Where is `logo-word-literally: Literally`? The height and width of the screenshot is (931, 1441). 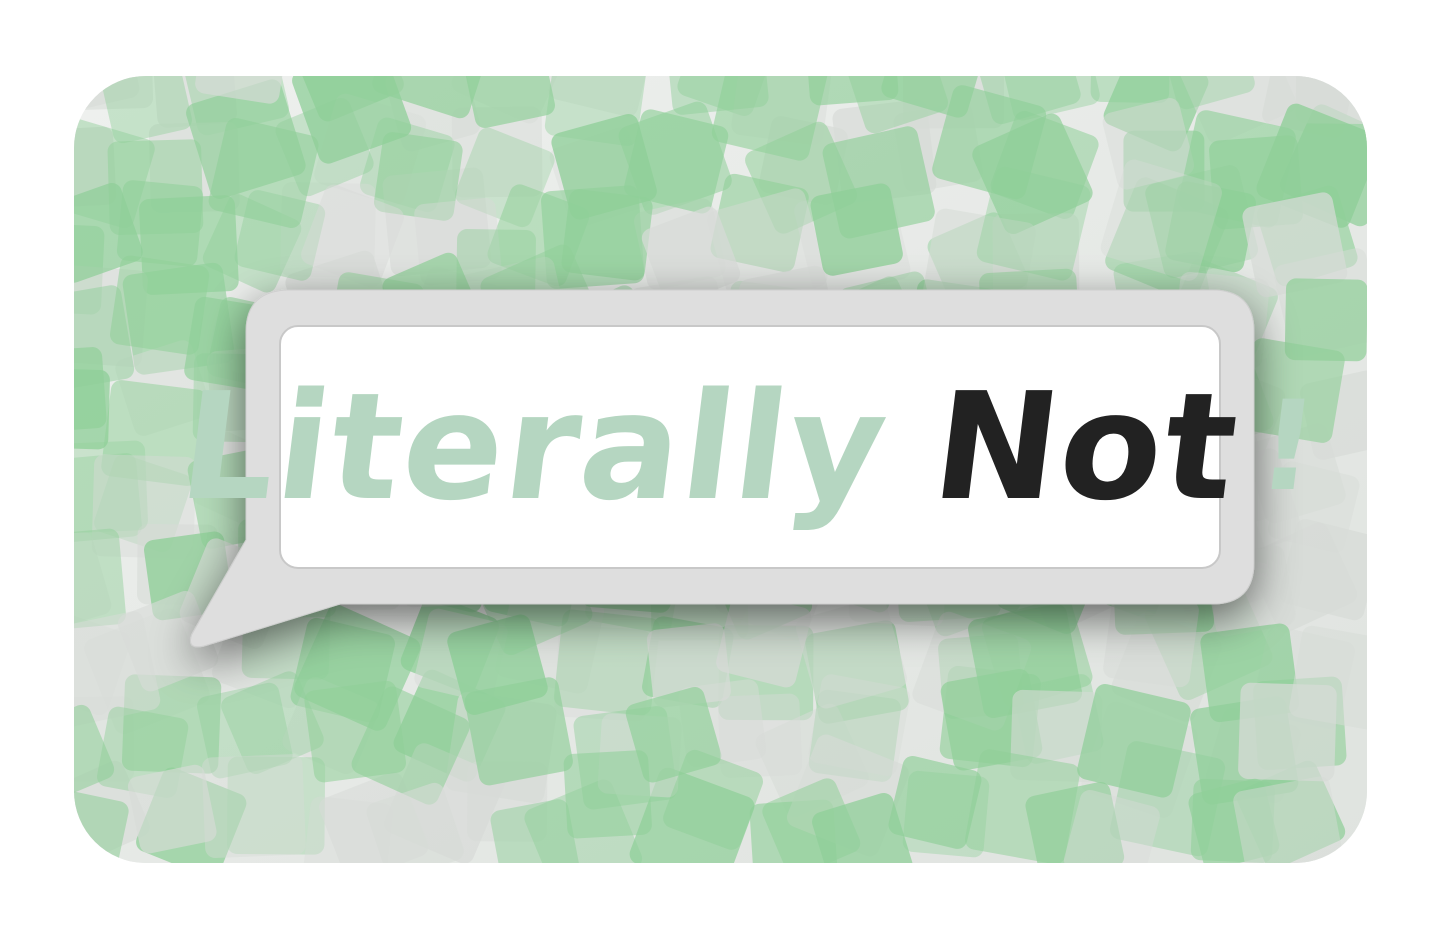 logo-word-literally: Literally is located at coordinates (534, 447).